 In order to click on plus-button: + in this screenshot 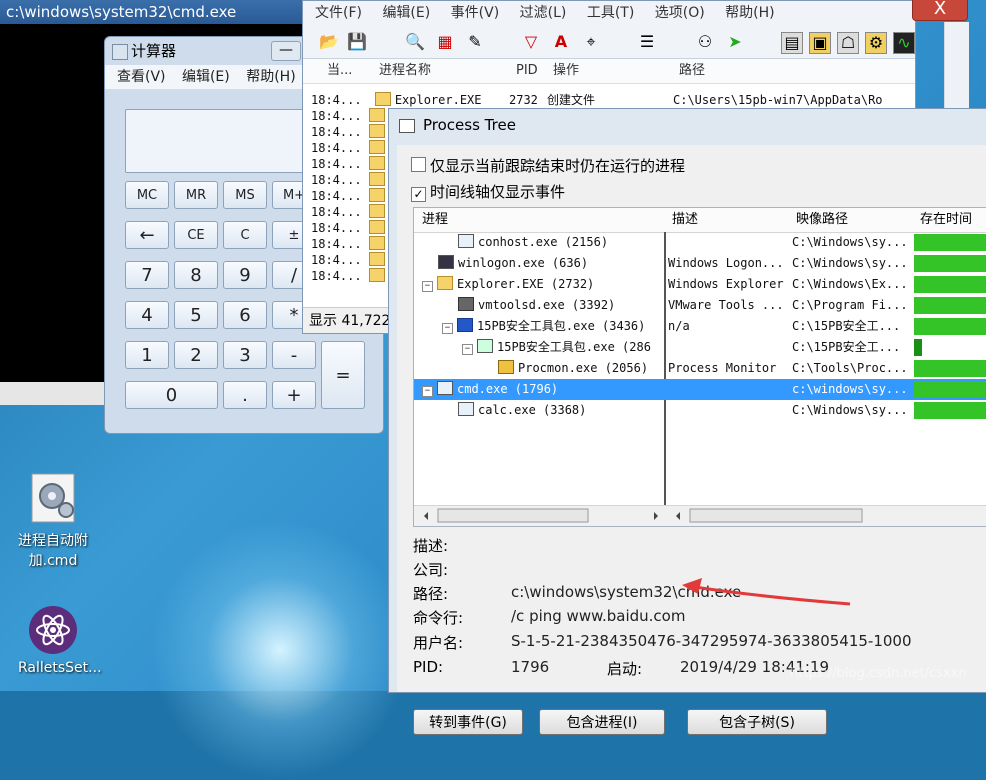, I will do `click(294, 395)`.